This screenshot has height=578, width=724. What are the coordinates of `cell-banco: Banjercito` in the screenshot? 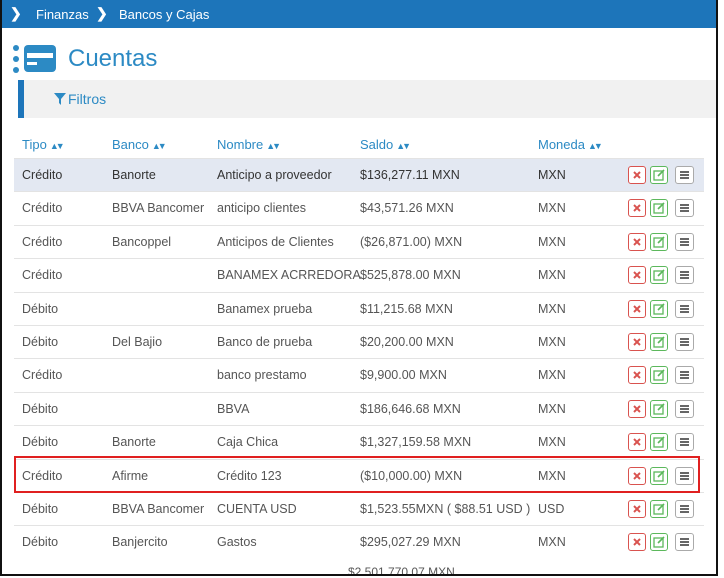 It's located at (140, 542).